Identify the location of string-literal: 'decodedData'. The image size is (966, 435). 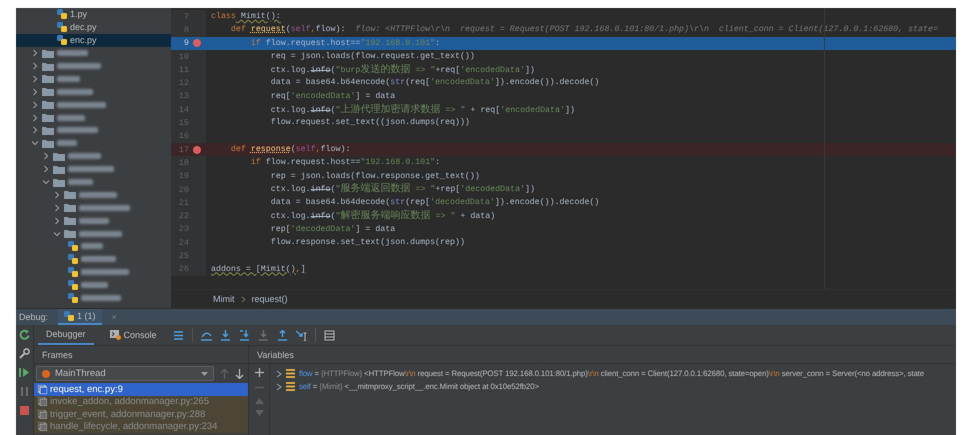
(462, 203).